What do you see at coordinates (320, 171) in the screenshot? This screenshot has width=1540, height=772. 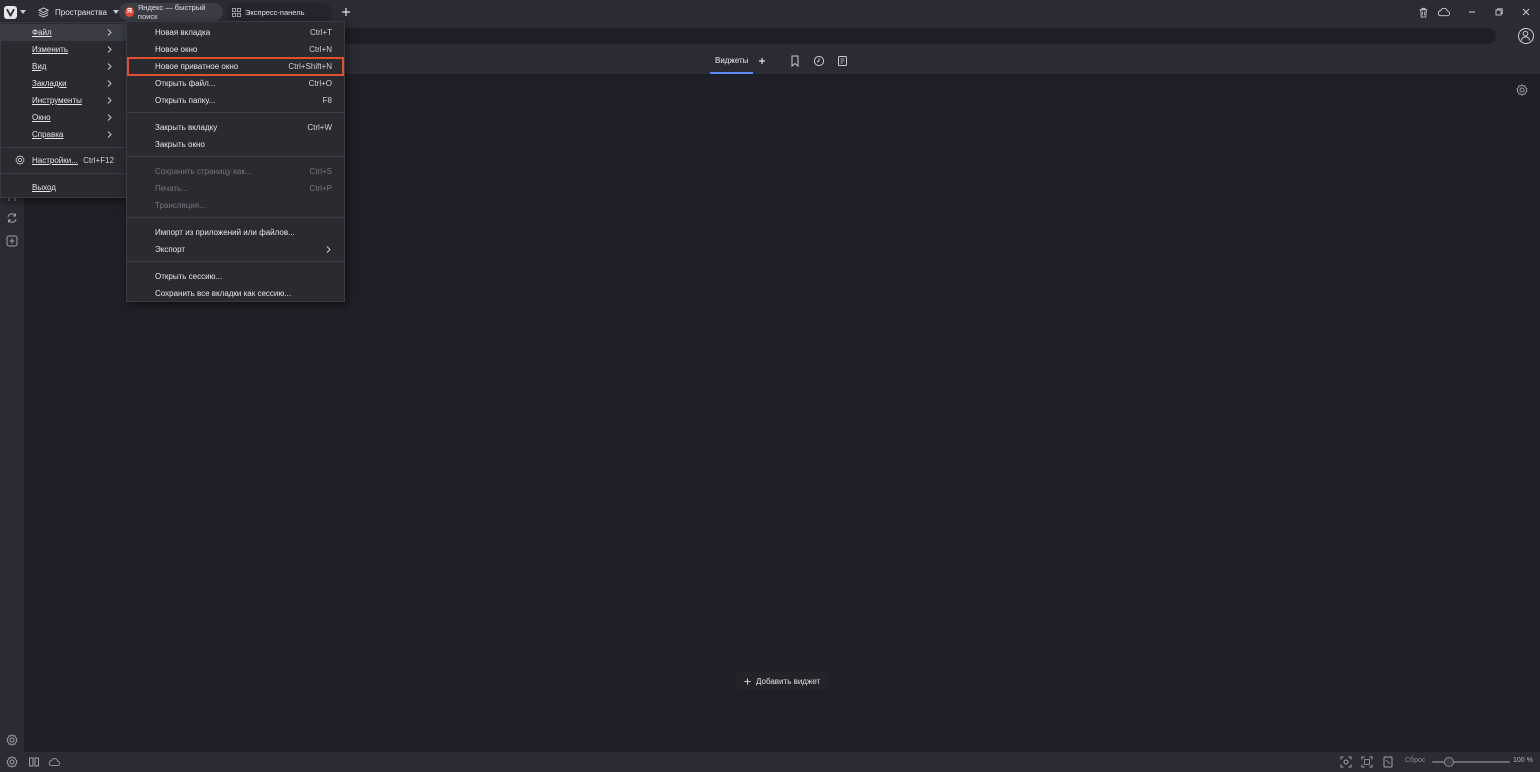 I see `menu-item-shortcut: Ctrl+S` at bounding box center [320, 171].